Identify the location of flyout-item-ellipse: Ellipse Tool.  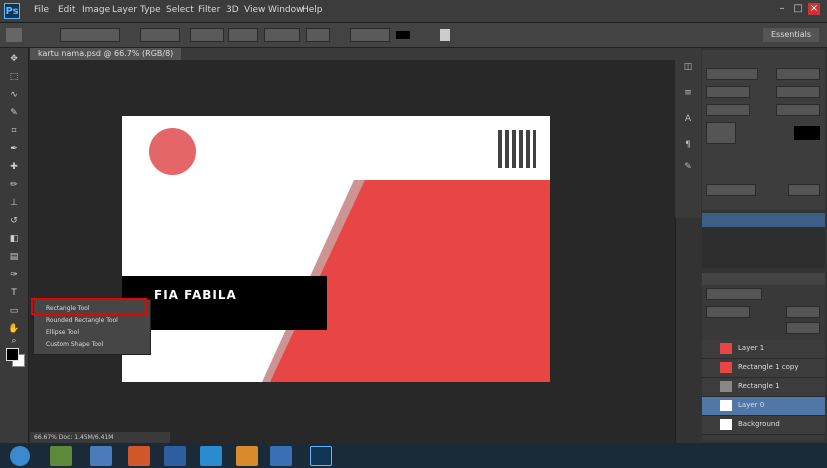
(91, 333).